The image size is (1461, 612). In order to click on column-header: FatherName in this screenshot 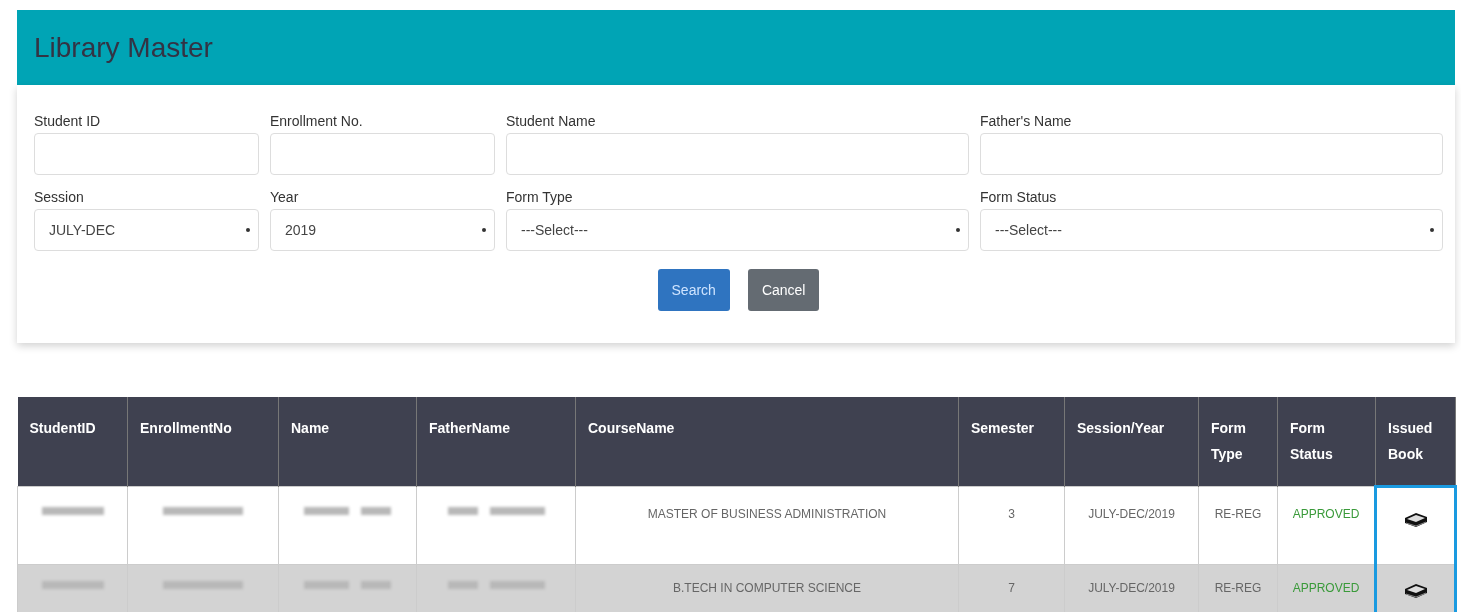, I will do `click(496, 442)`.